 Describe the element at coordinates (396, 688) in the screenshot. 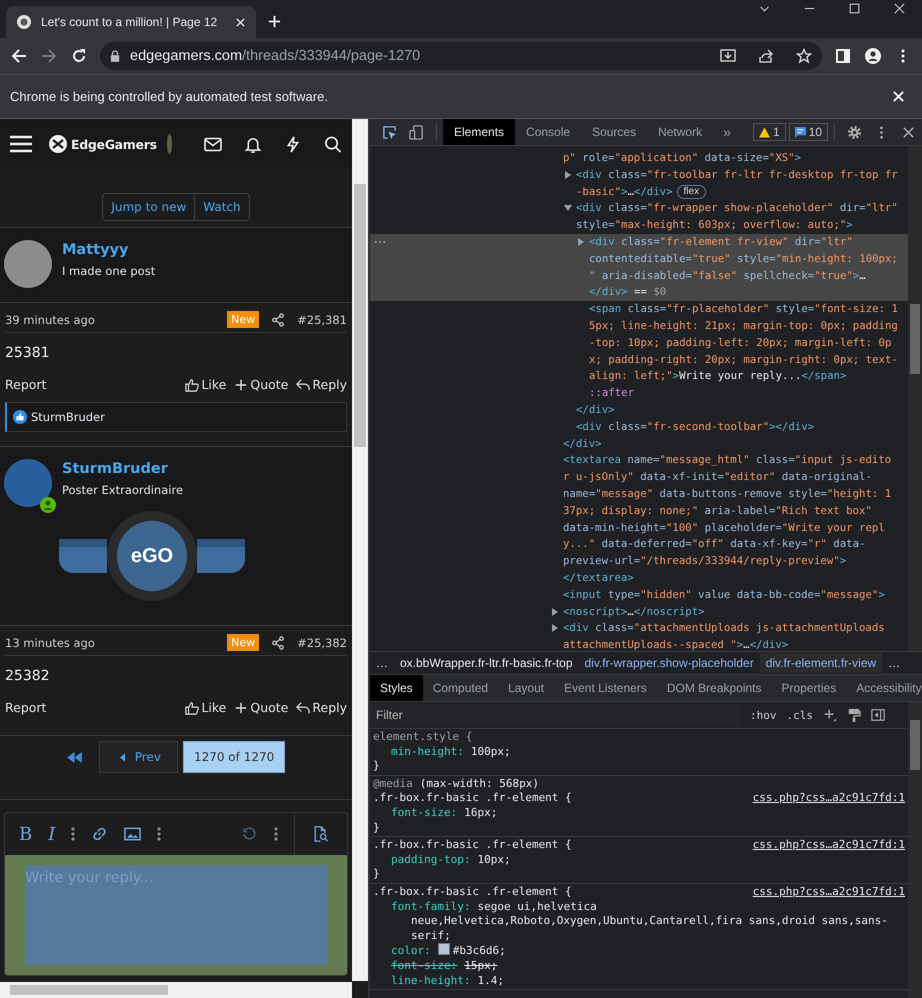

I see `styles-pane-tab: Styles` at that location.